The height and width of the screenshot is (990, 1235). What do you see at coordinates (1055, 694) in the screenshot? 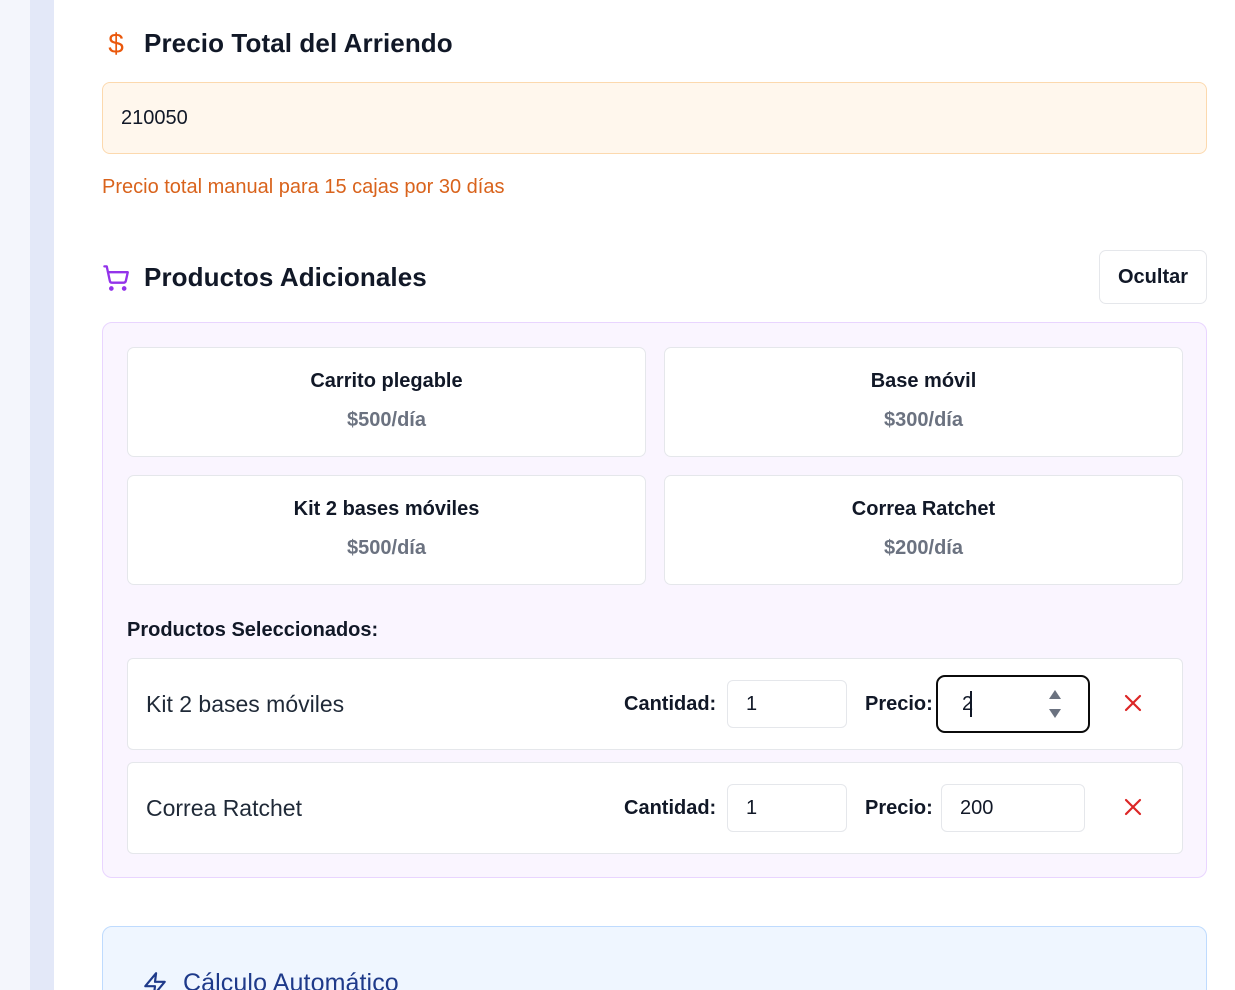
I see `spinner-up-icon` at bounding box center [1055, 694].